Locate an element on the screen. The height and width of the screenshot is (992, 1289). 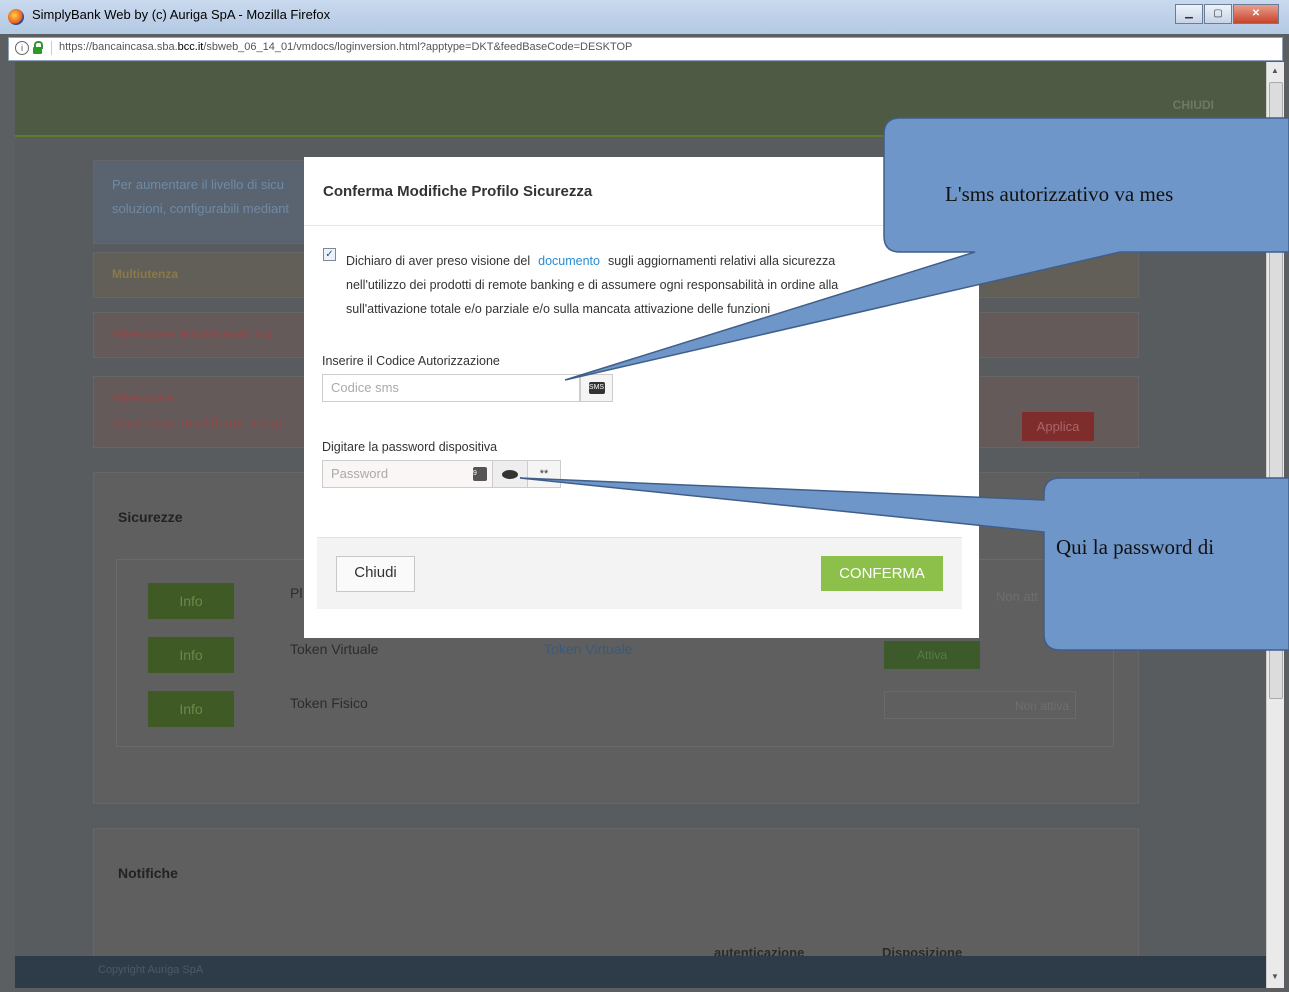
callout-top-text: L'sms autorizzativo va mes is located at coordinates (1059, 194).